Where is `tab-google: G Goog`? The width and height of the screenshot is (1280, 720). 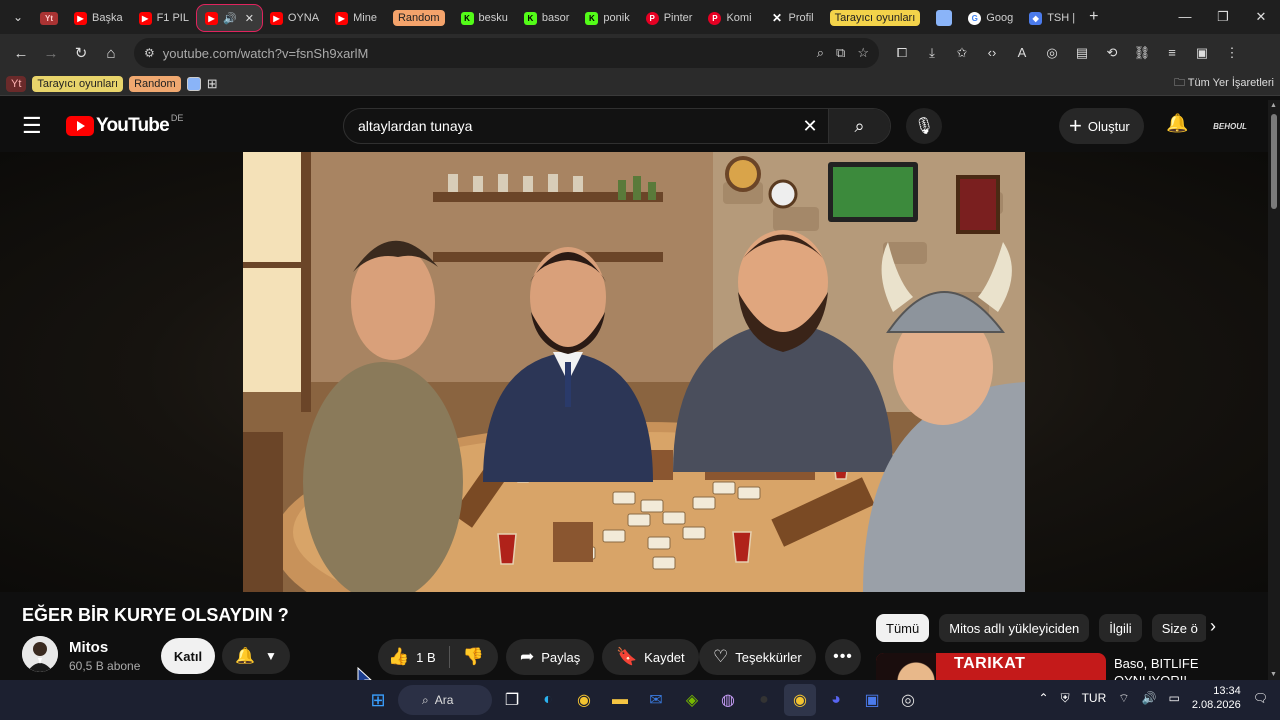
tab-google: G Goog is located at coordinates (990, 18).